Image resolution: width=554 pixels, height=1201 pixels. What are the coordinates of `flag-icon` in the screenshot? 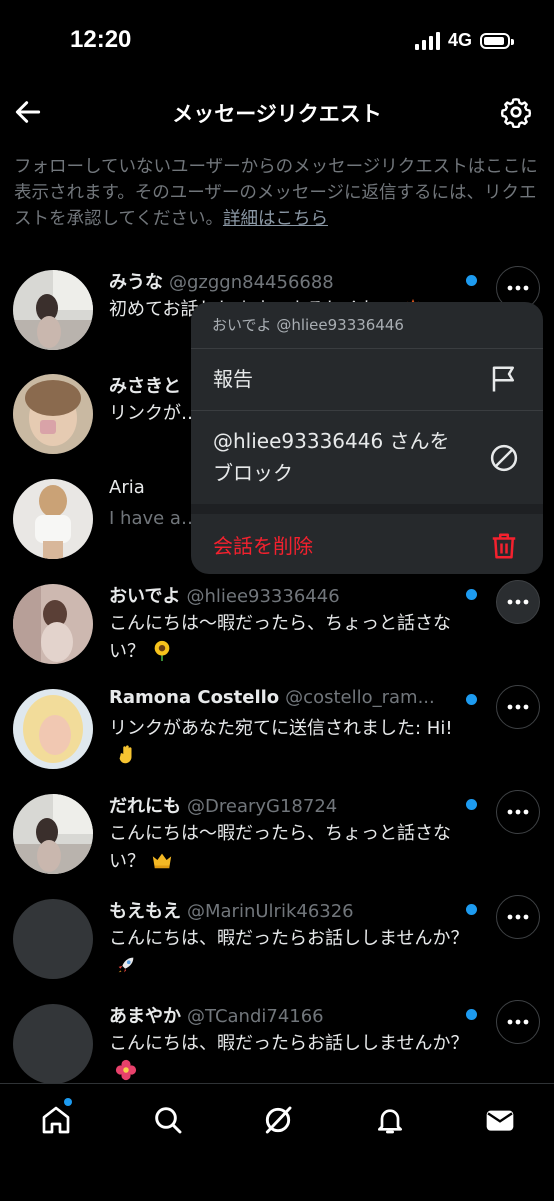 It's located at (503, 379).